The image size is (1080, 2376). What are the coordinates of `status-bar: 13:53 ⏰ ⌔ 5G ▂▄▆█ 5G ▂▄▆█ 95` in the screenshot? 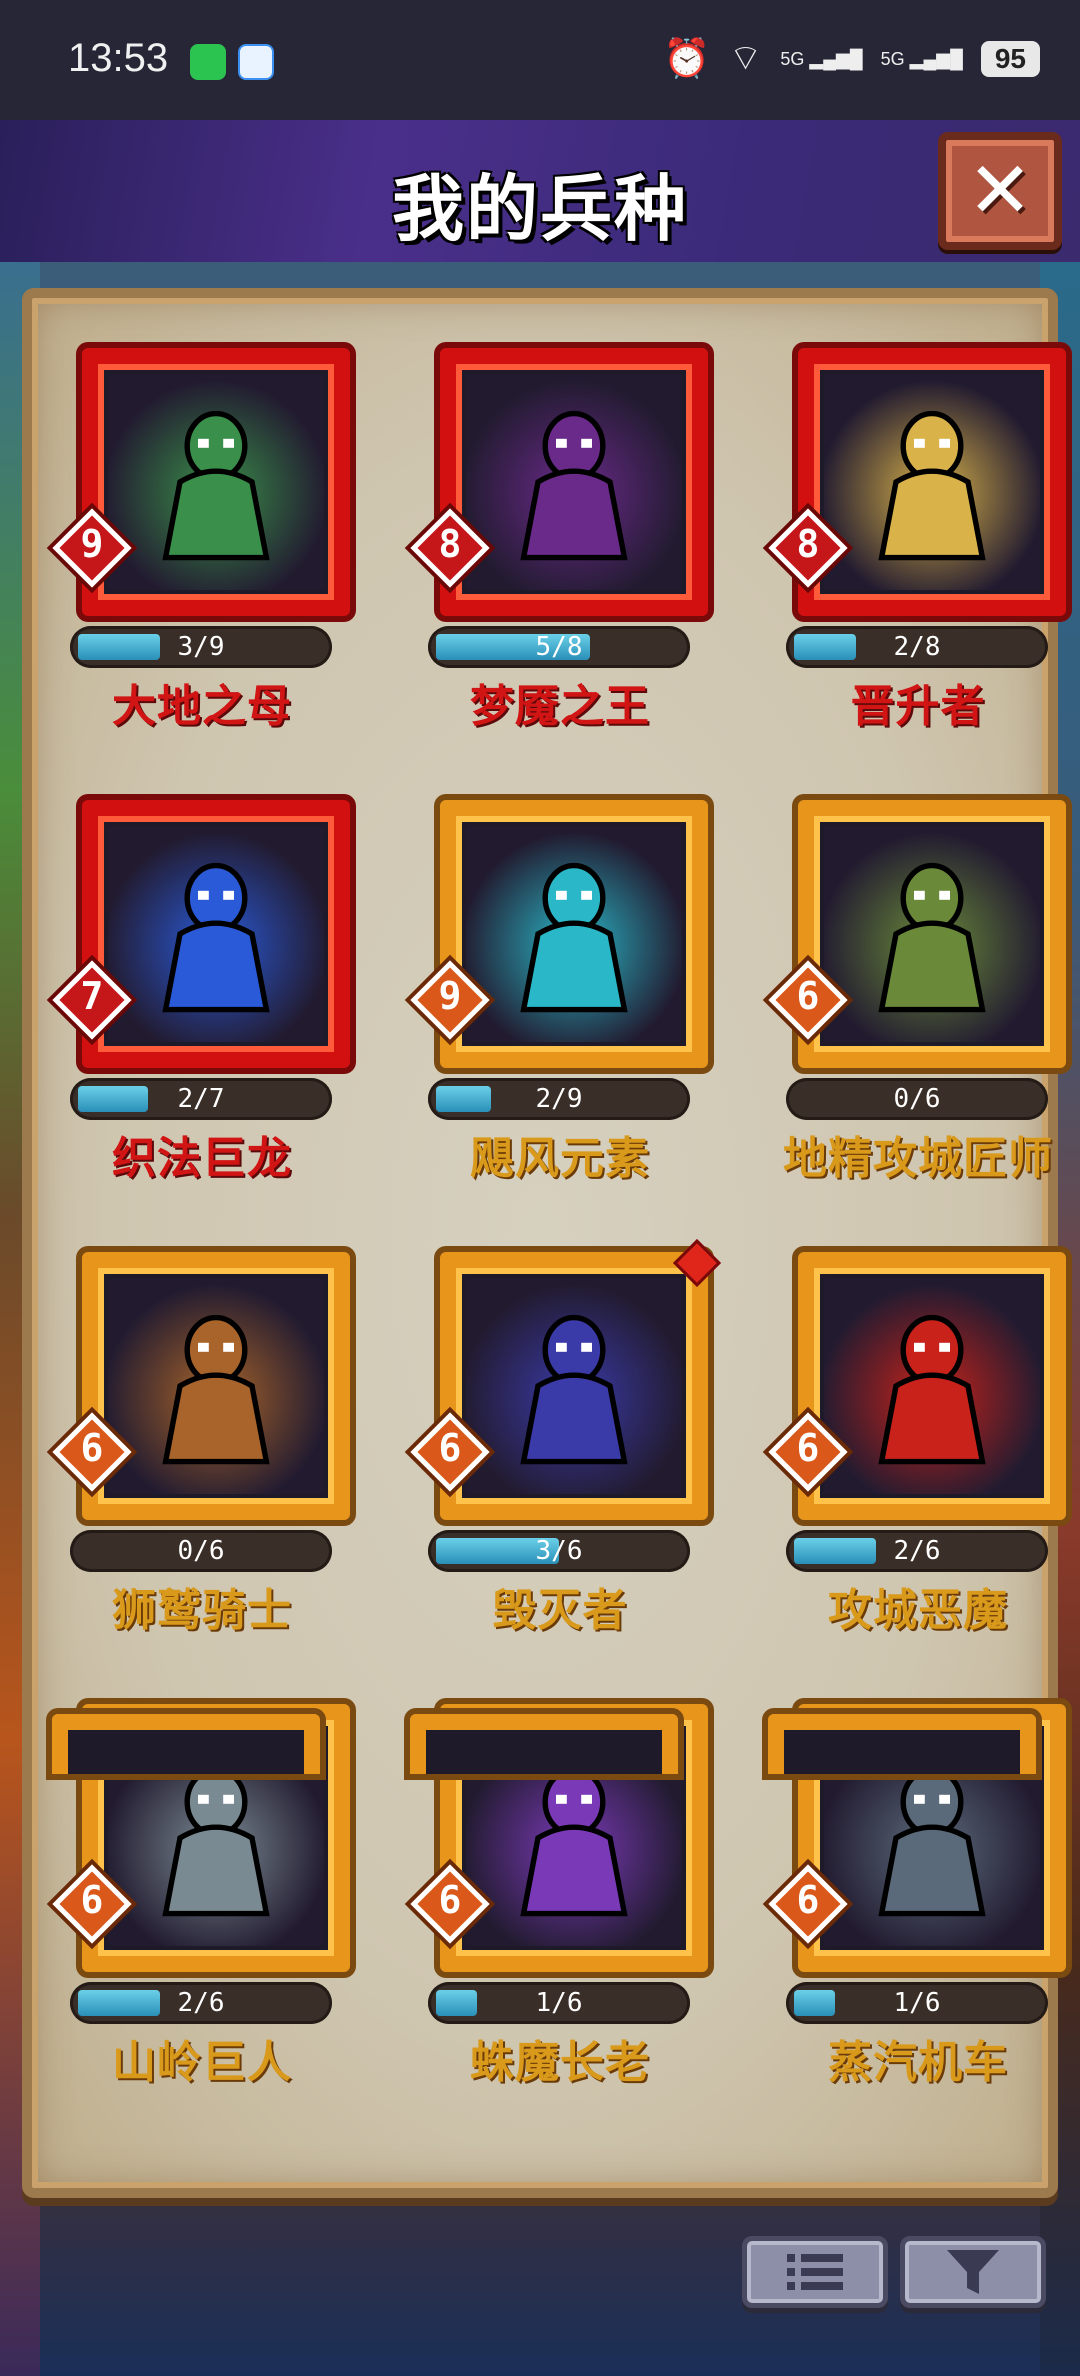 It's located at (540, 60).